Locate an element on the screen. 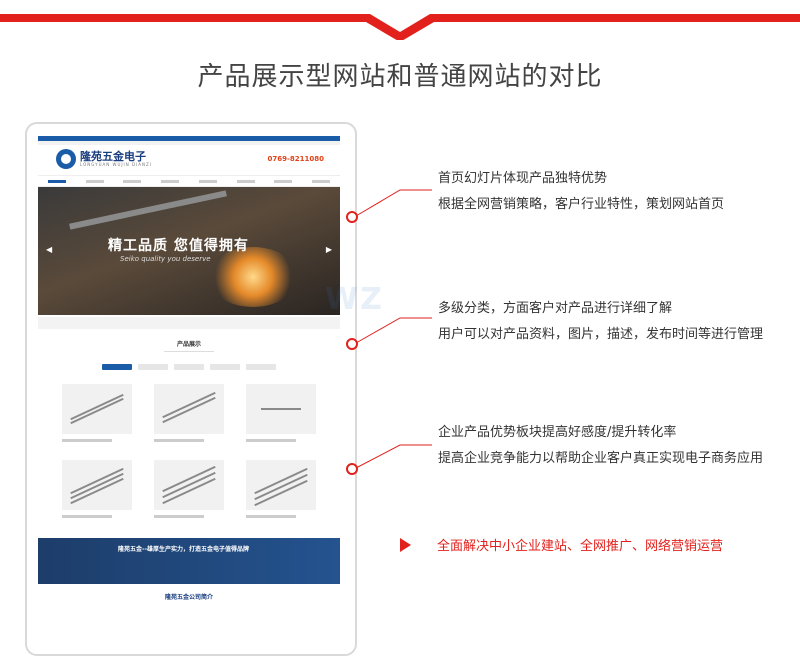 This screenshot has height=656, width=800. play-triangle-icon is located at coordinates (405, 544).